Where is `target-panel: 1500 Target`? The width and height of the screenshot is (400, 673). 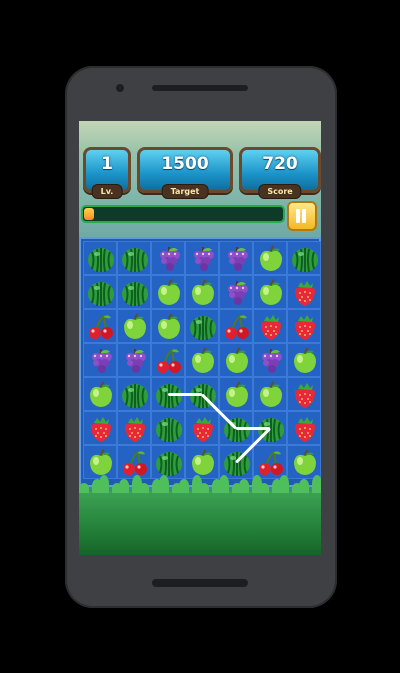
target-panel: 1500 Target is located at coordinates (185, 173).